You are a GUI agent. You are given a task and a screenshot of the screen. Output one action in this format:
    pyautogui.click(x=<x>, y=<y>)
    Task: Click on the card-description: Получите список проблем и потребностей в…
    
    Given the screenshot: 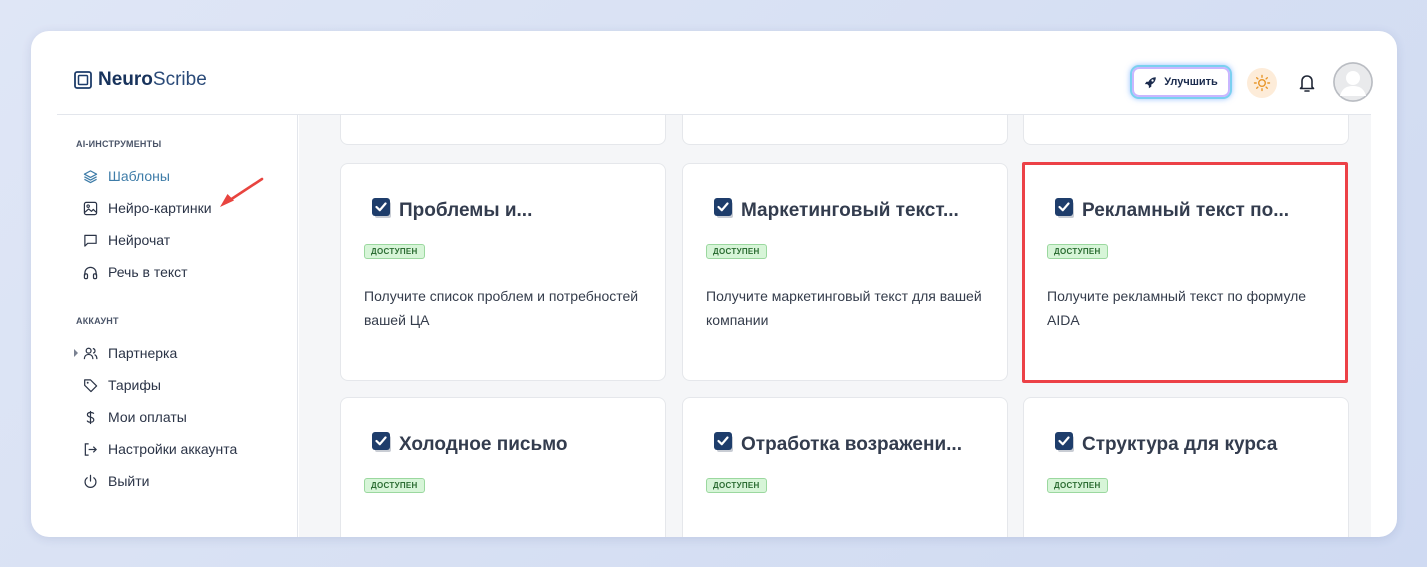 What is the action you would take?
    pyautogui.click(x=501, y=308)
    